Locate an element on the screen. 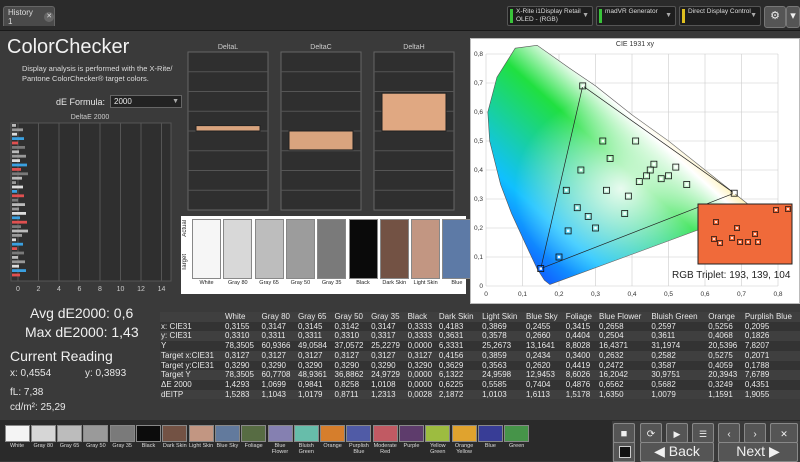 The image size is (800, 462). table-cell: 1,0103 is located at coordinates (503, 394).